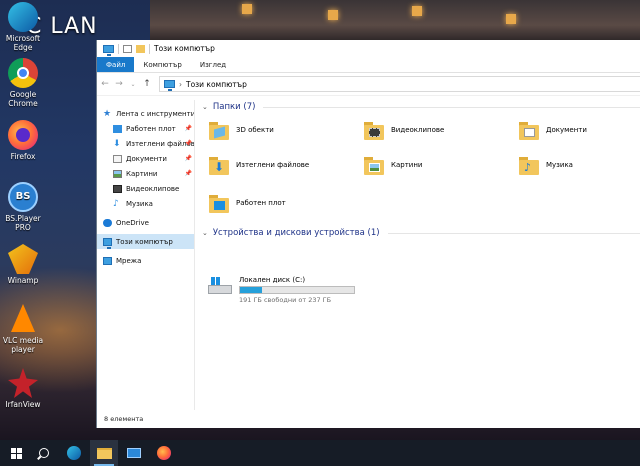 The image size is (640, 466). I want to click on desktop-icon-firefox: Firefox, so click(23, 140).